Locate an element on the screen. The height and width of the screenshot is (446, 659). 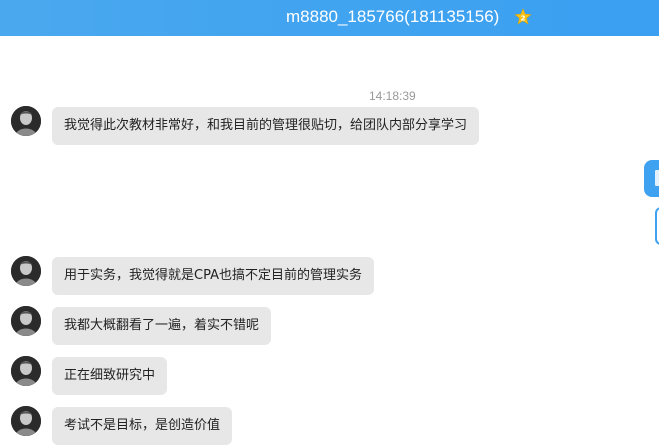
message-row: 我都大概翻看了一遍，着实不错呢 is located at coordinates (329, 326).